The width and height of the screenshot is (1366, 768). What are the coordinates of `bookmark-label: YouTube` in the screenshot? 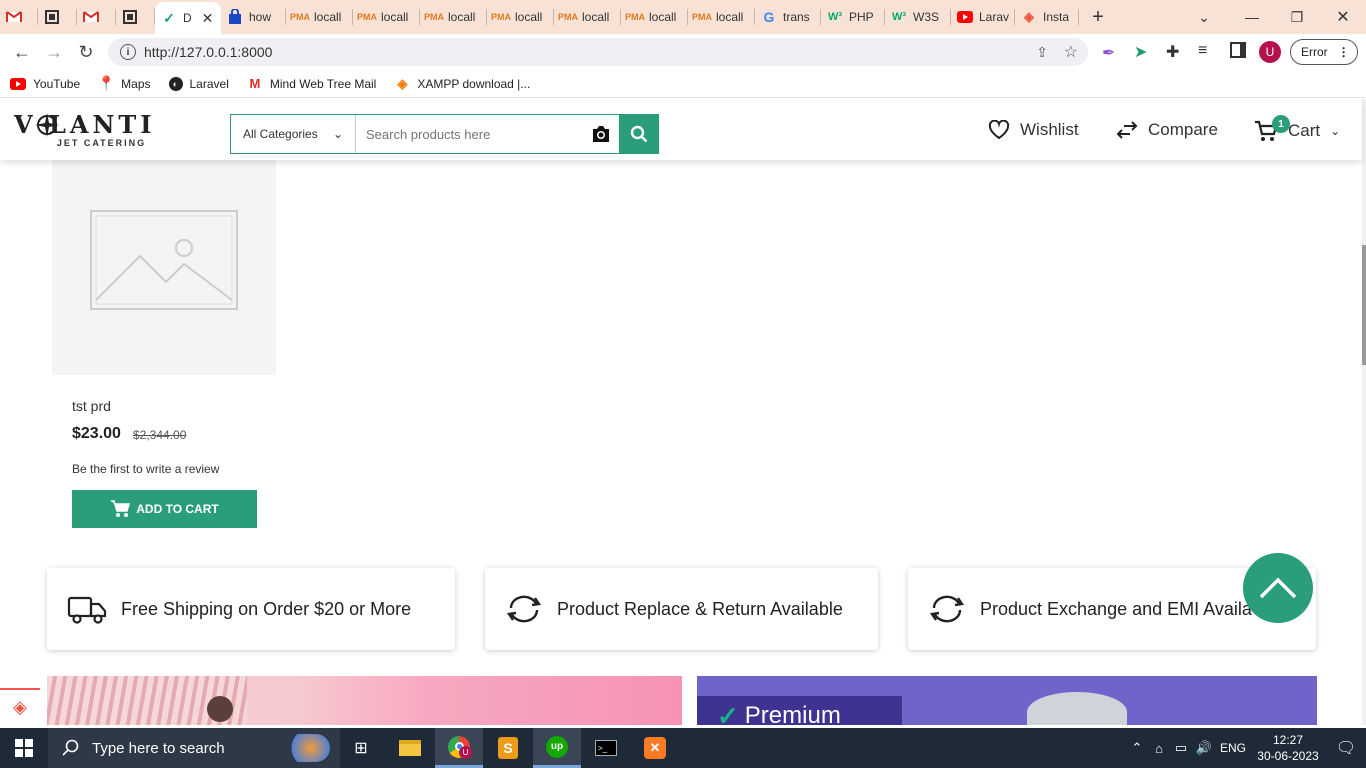 It's located at (57, 83).